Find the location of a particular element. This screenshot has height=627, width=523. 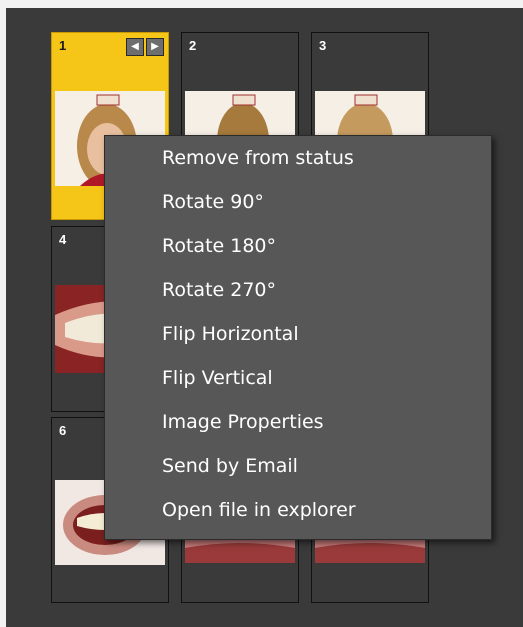

menu-item-send-by-email: Send by Email is located at coordinates (298, 473).